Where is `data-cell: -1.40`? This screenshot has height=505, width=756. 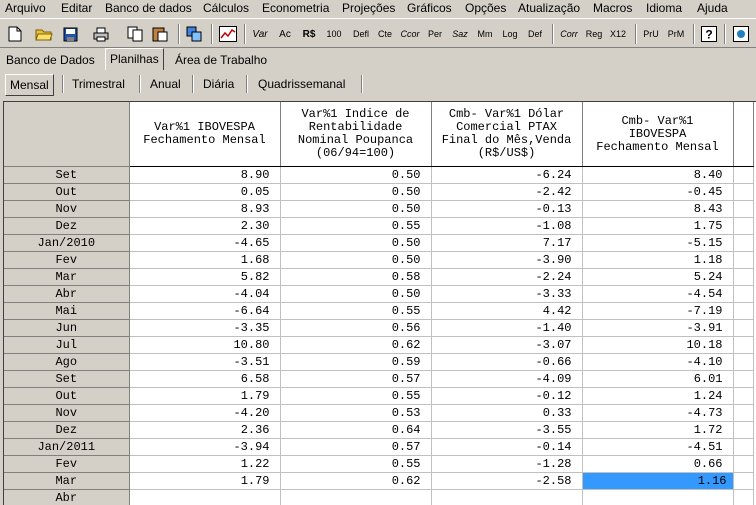 data-cell: -1.40 is located at coordinates (507, 328).